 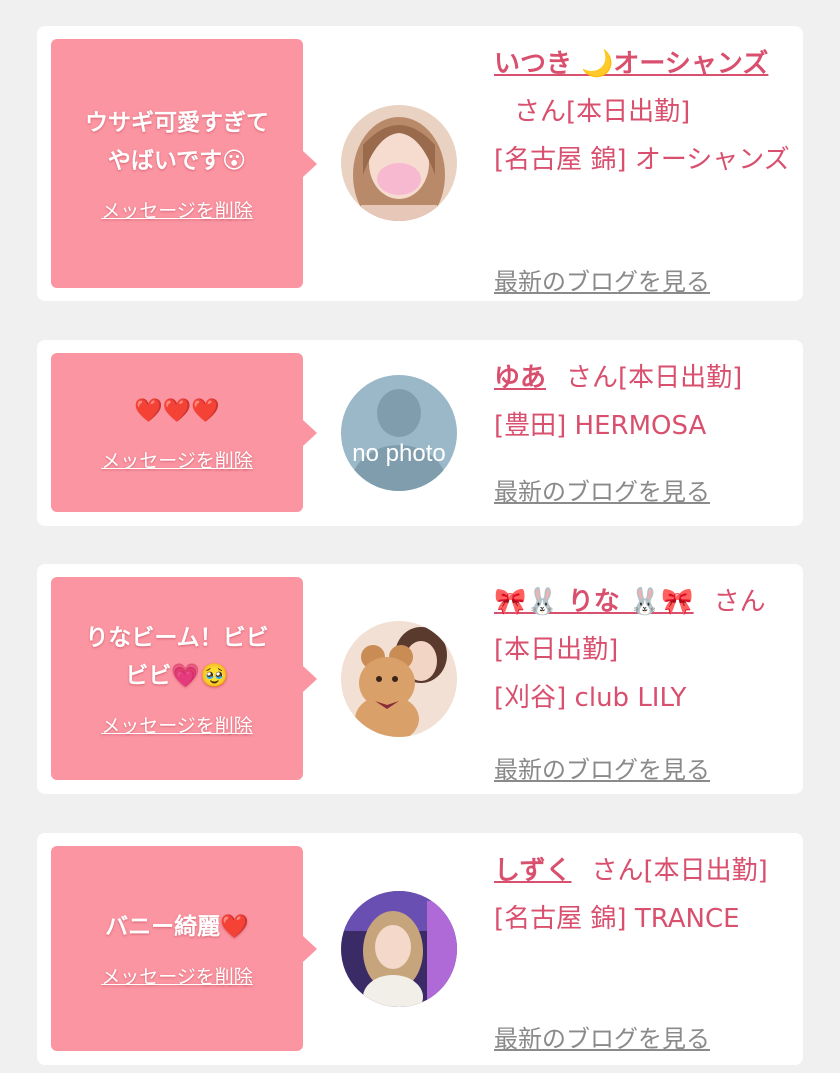 What do you see at coordinates (398, 453) in the screenshot?
I see `no-photo-text: no photo` at bounding box center [398, 453].